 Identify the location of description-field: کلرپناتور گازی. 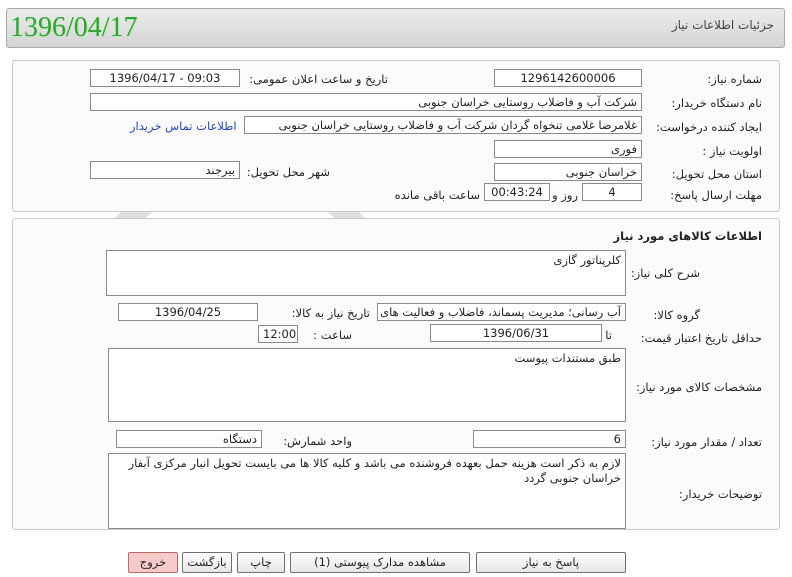
(366, 273).